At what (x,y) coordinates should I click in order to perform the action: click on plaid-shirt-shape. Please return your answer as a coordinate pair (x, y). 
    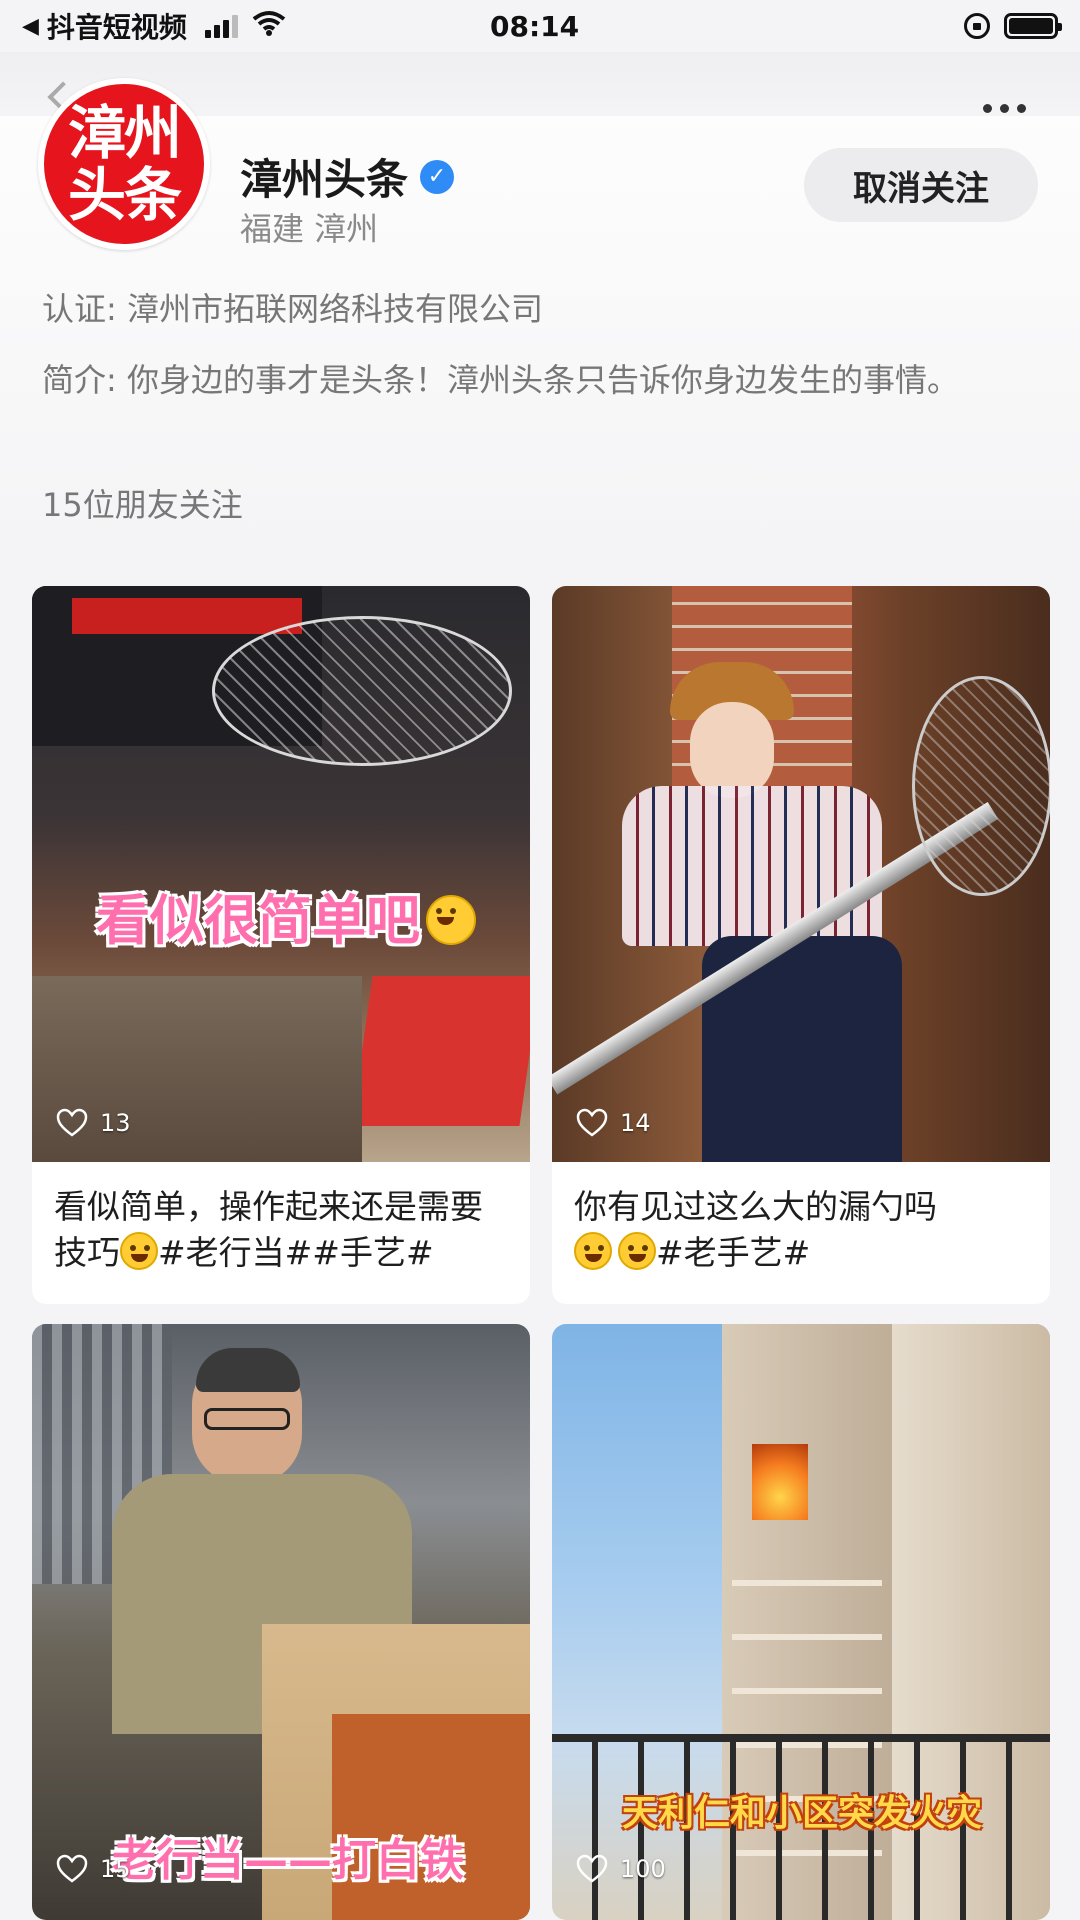
    Looking at the image, I should click on (752, 866).